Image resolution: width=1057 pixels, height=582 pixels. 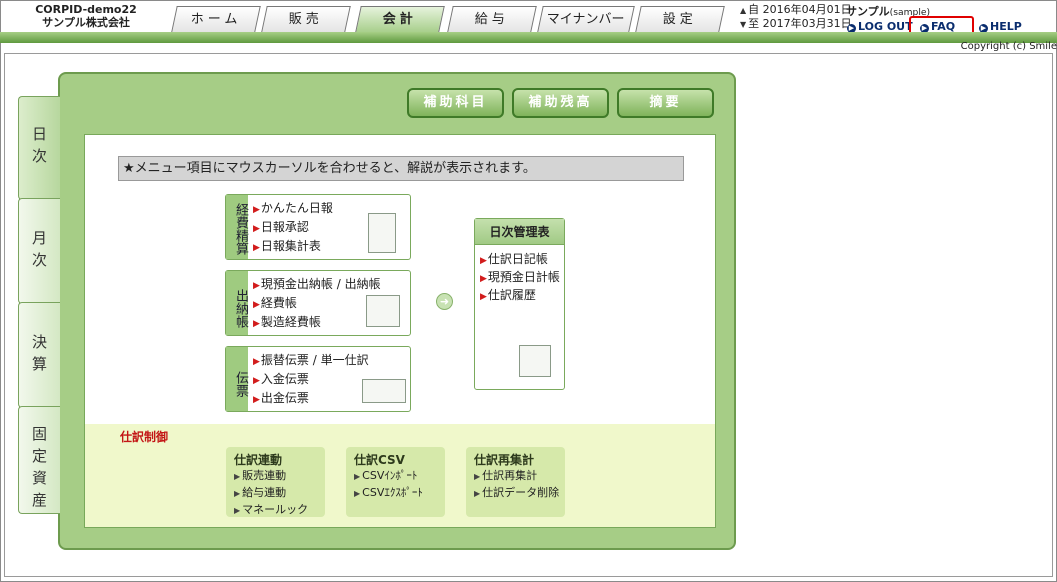 I want to click on menu-item: ▶ 販売連動, so click(x=271, y=476).